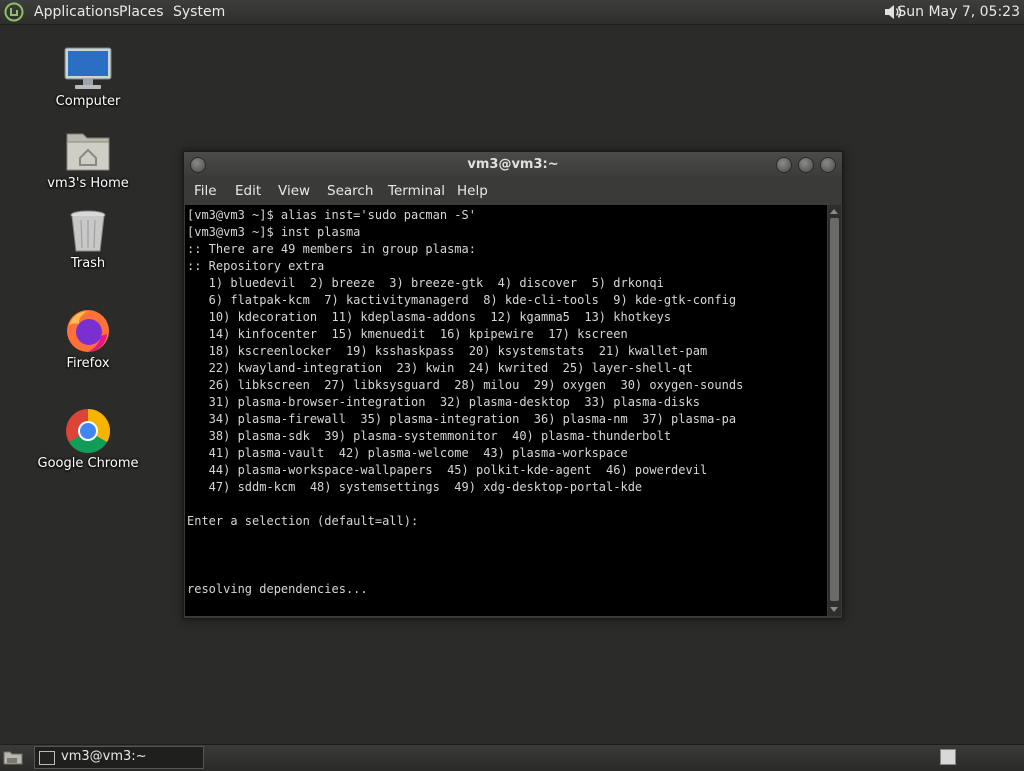  I want to click on terminal-line: :: Repository extra, so click(256, 266).